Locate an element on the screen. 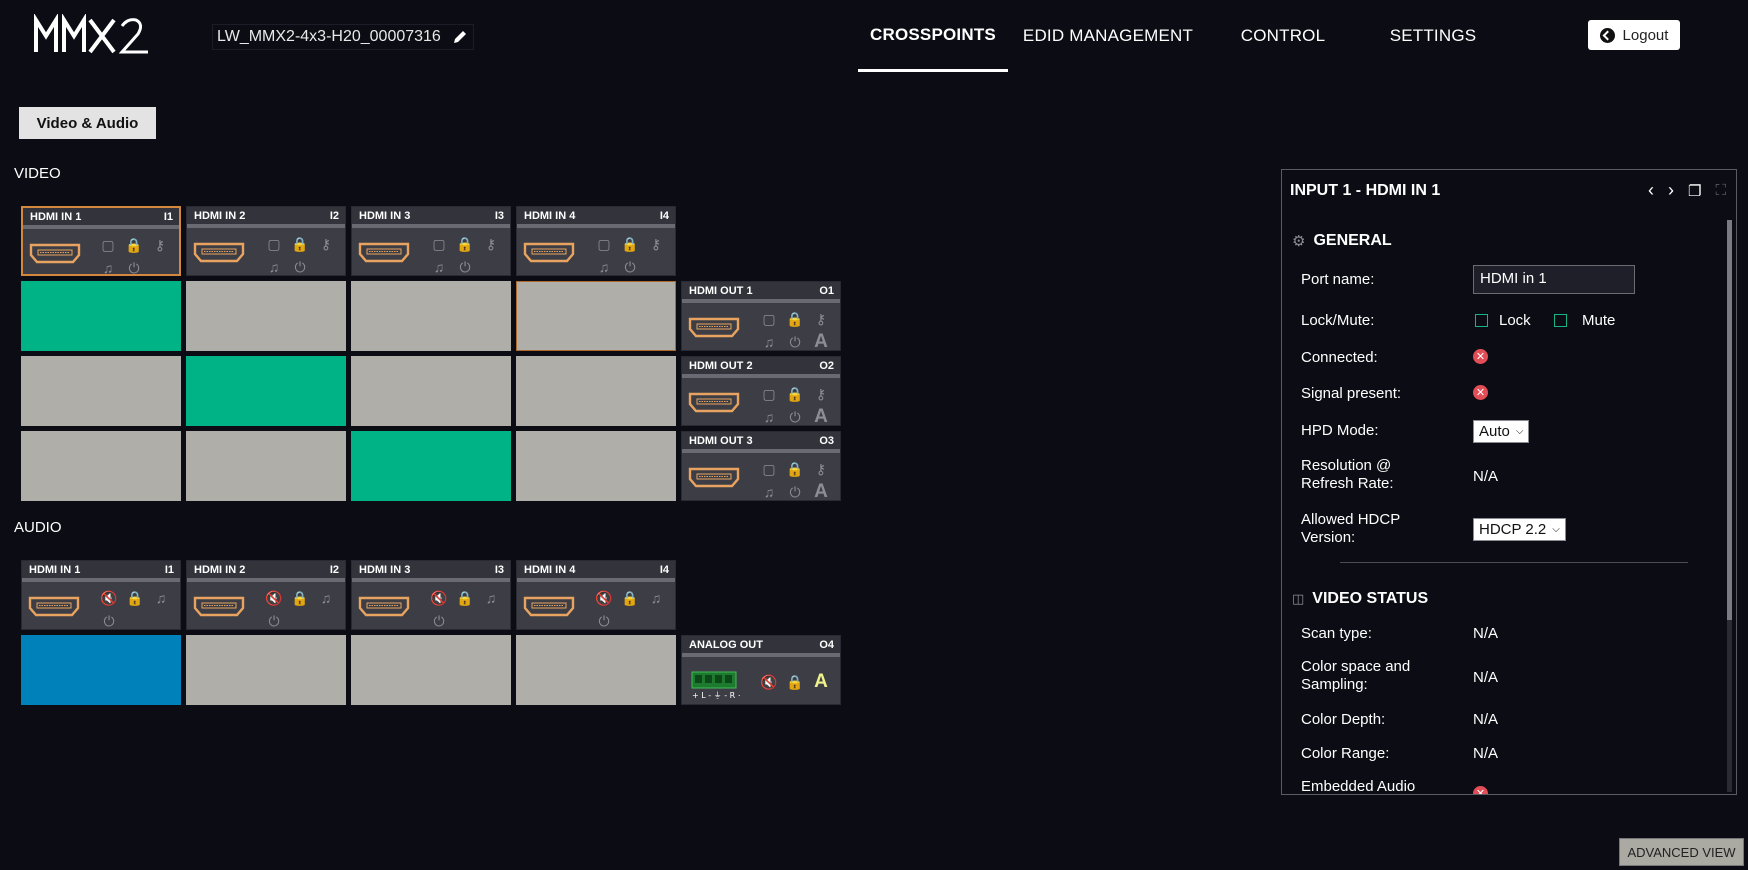  port-name: HDMI IN 3 is located at coordinates (385, 215).